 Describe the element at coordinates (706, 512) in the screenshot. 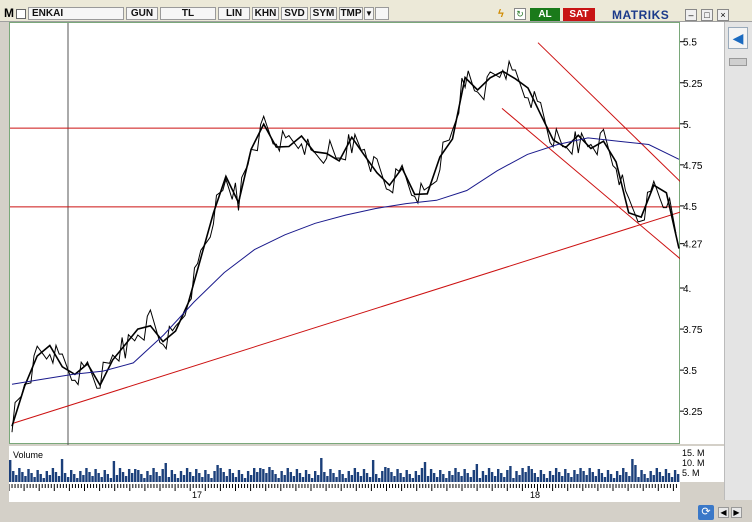

I see `sync-icon: ⟳` at that location.